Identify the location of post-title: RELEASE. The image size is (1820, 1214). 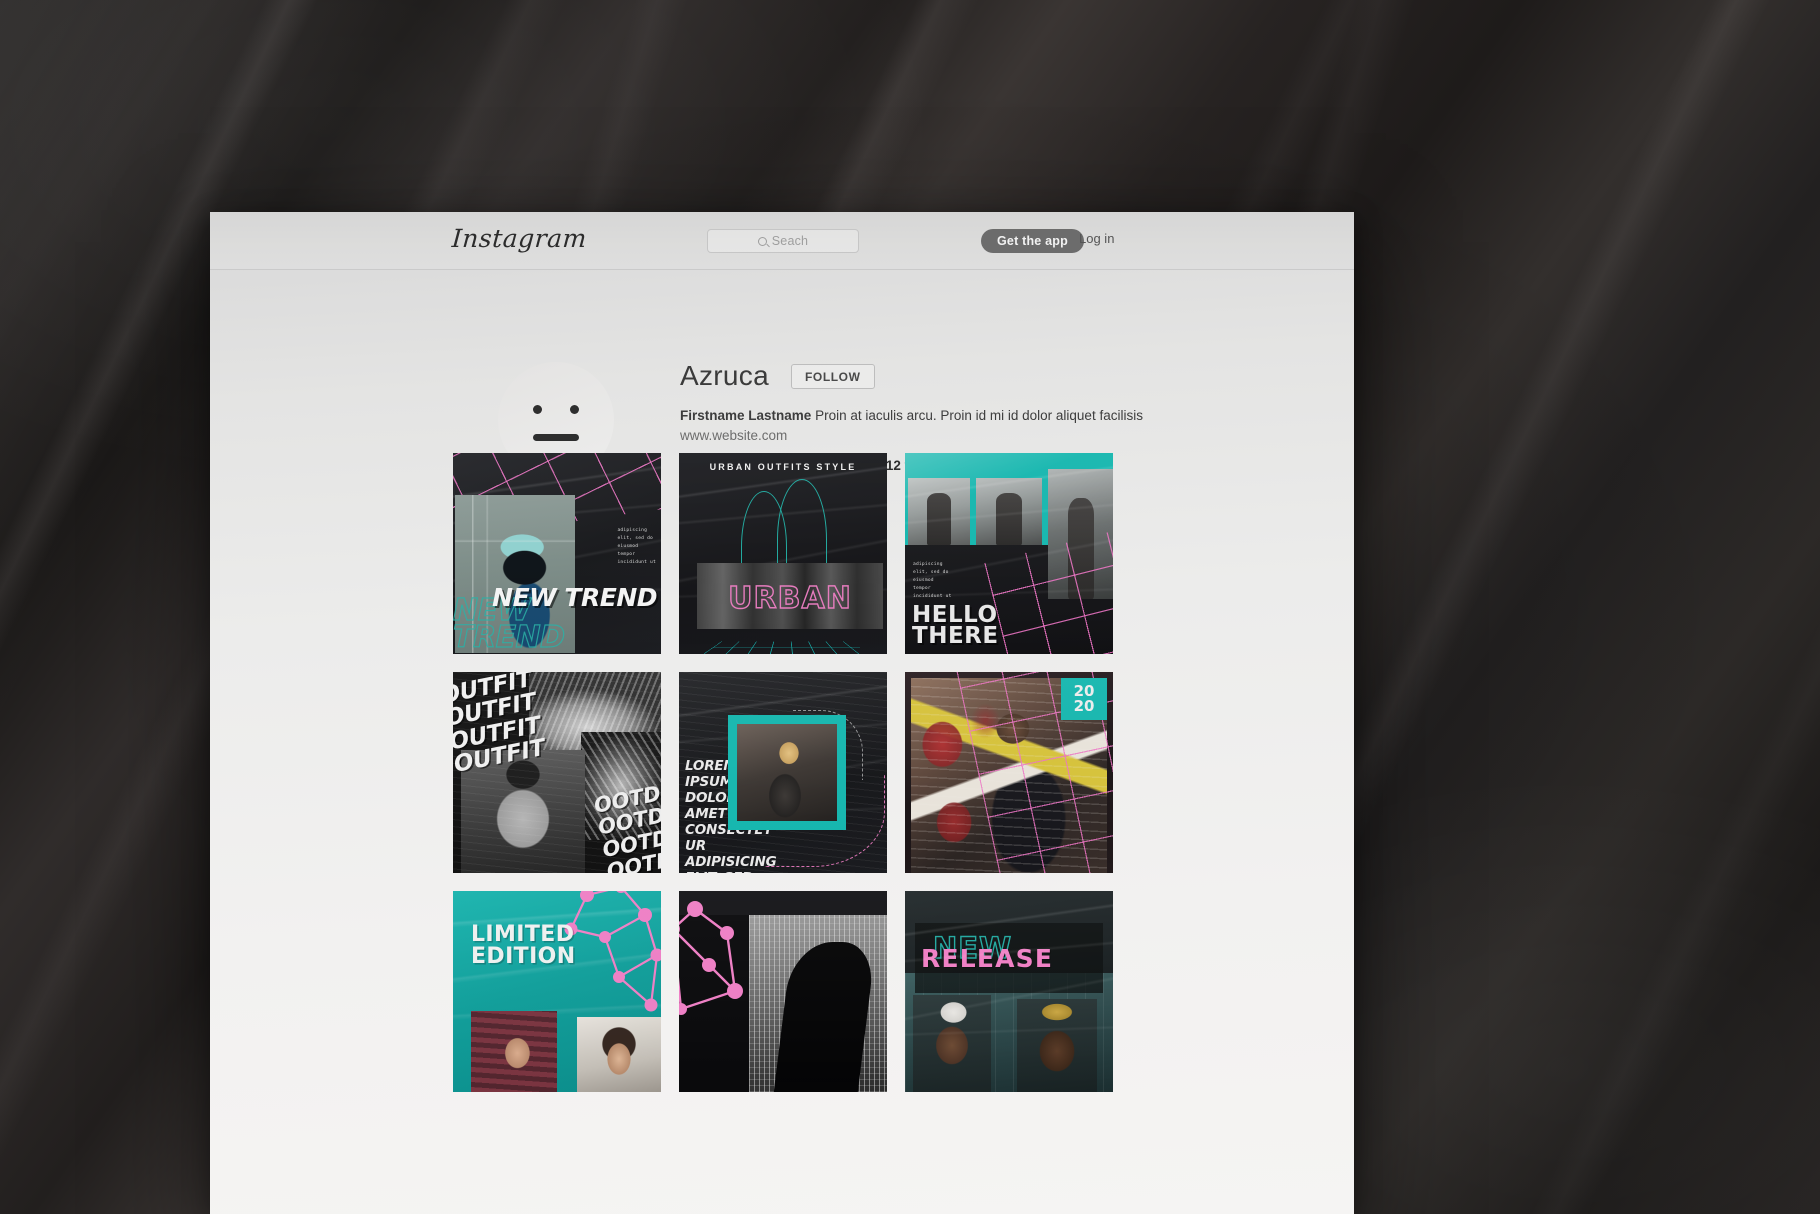
(987, 958).